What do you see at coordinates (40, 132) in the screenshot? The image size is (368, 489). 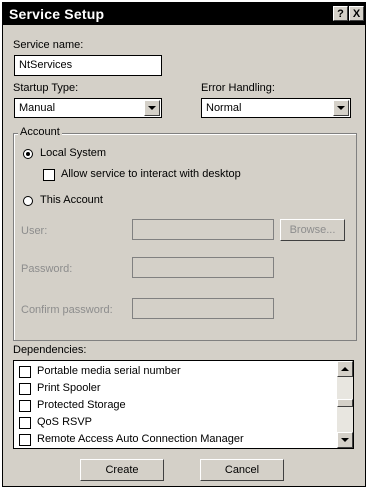 I see `account-group-title: Account` at bounding box center [40, 132].